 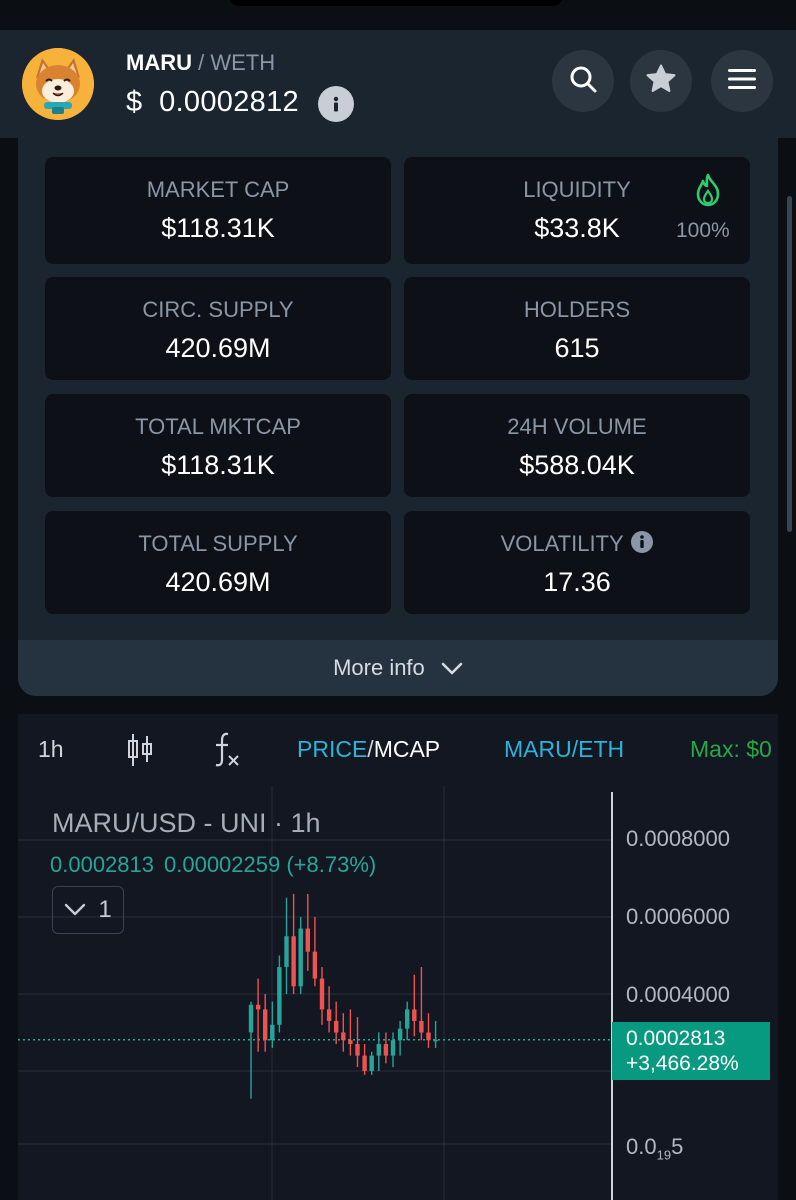 I want to click on stat-label: VOLATILITY, so click(x=577, y=545).